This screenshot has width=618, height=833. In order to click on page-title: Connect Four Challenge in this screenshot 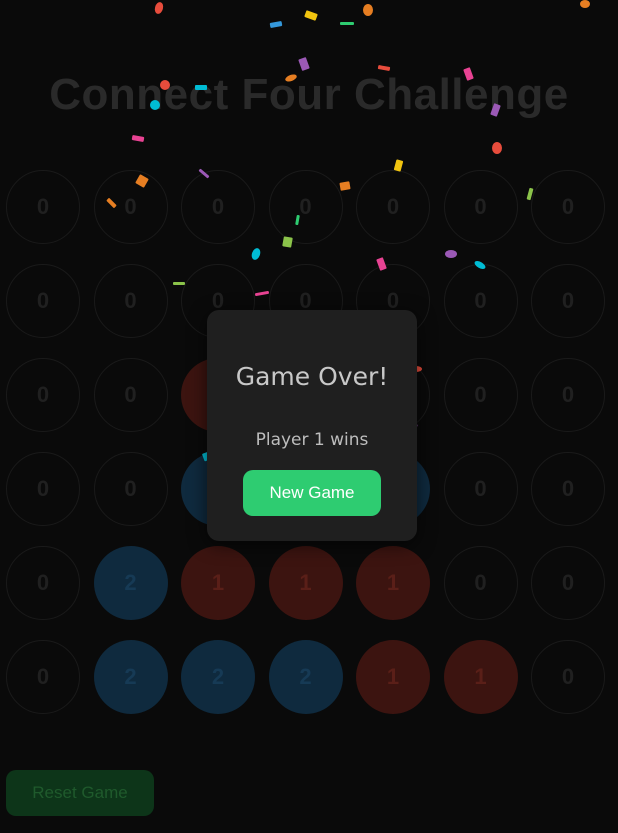, I will do `click(309, 94)`.